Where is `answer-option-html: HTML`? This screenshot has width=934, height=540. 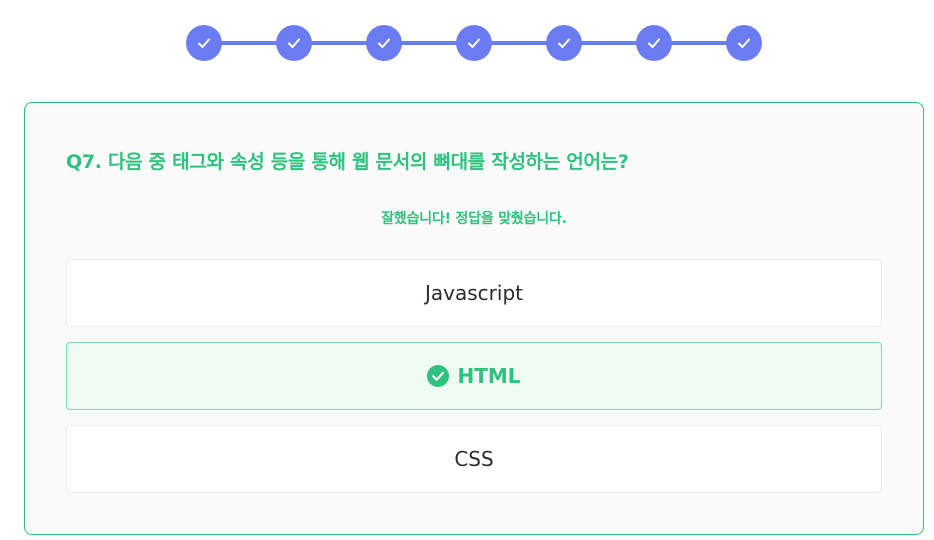
answer-option-html: HTML is located at coordinates (474, 376).